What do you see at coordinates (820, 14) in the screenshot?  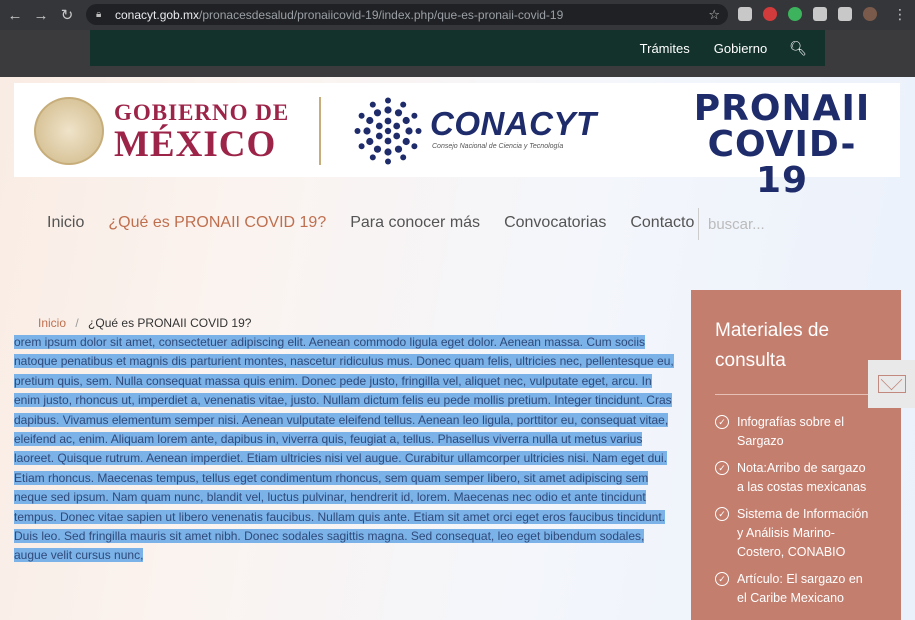 I see `puzzle-extensions-icon` at bounding box center [820, 14].